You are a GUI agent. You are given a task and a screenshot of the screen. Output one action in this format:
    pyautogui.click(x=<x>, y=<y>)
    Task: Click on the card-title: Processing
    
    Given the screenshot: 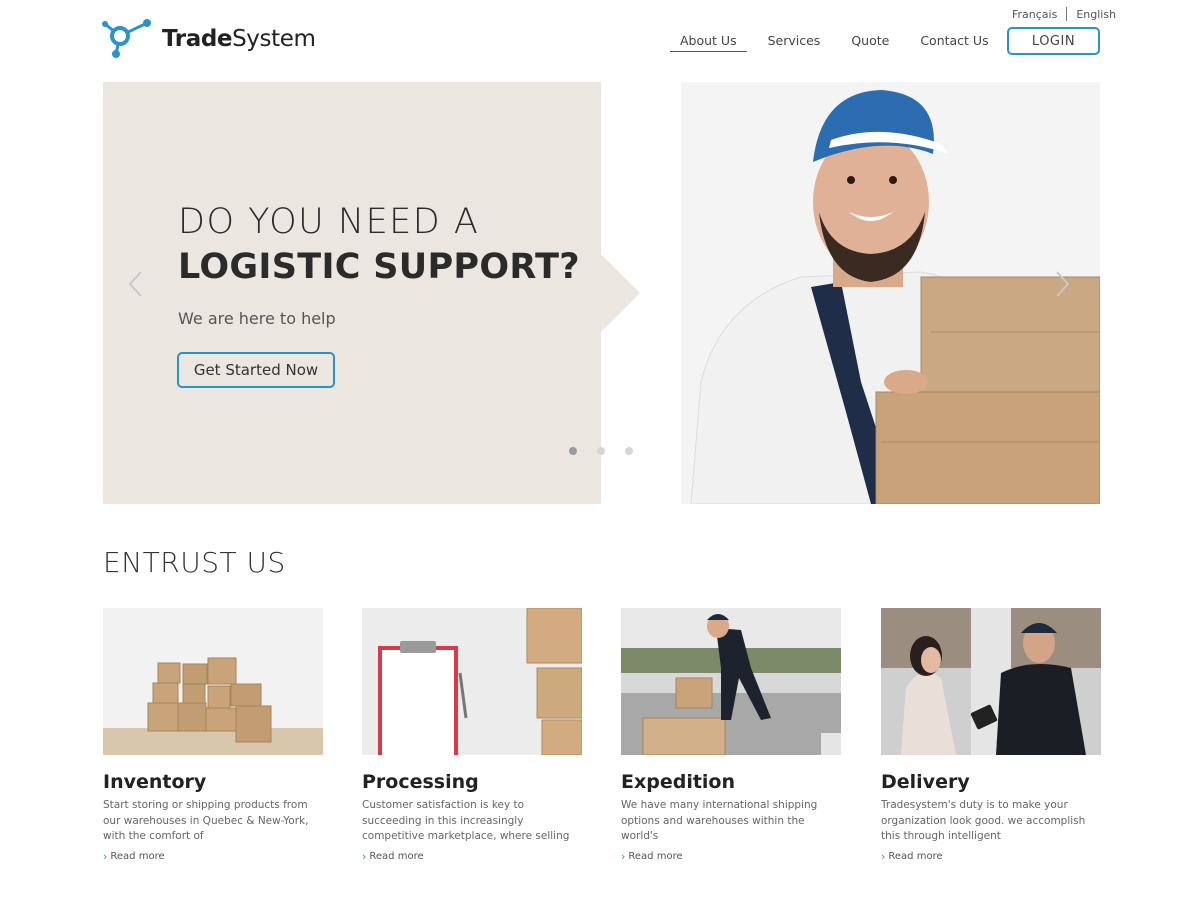 What is the action you would take?
    pyautogui.click(x=420, y=782)
    